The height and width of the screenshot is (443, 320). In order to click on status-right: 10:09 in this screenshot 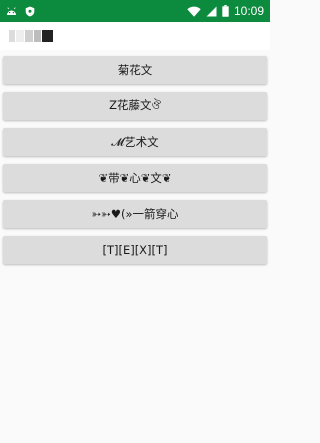, I will do `click(228, 11)`.